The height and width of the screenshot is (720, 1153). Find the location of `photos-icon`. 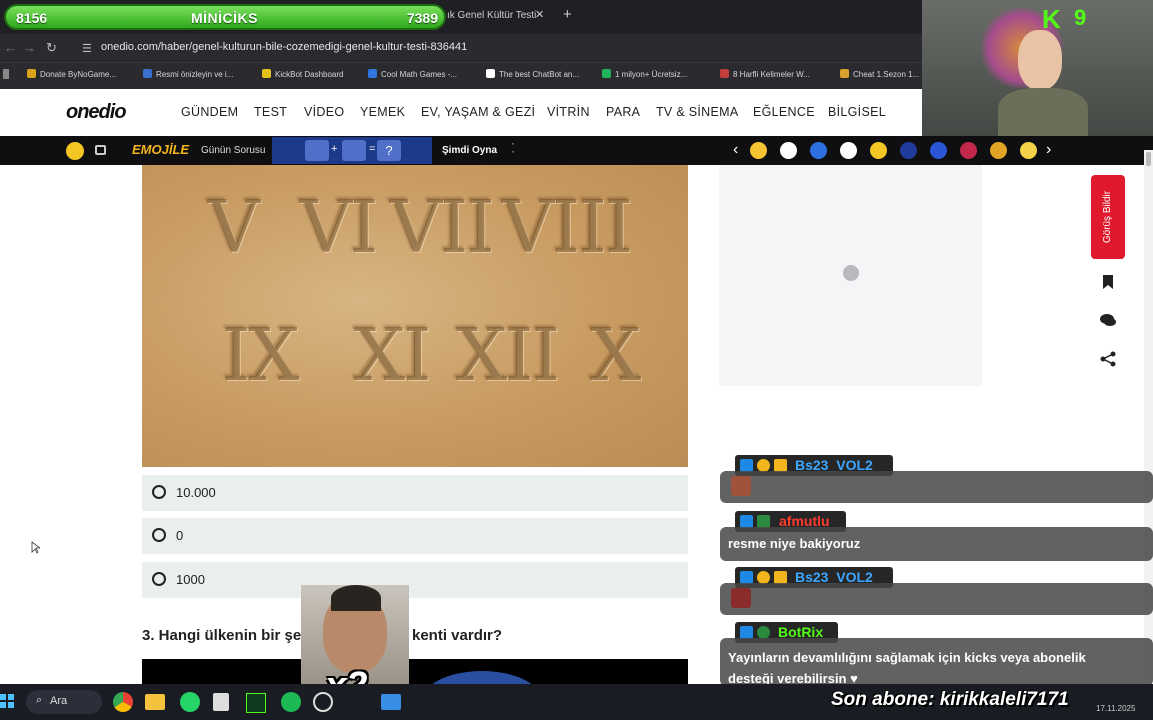

photos-icon is located at coordinates (391, 702).